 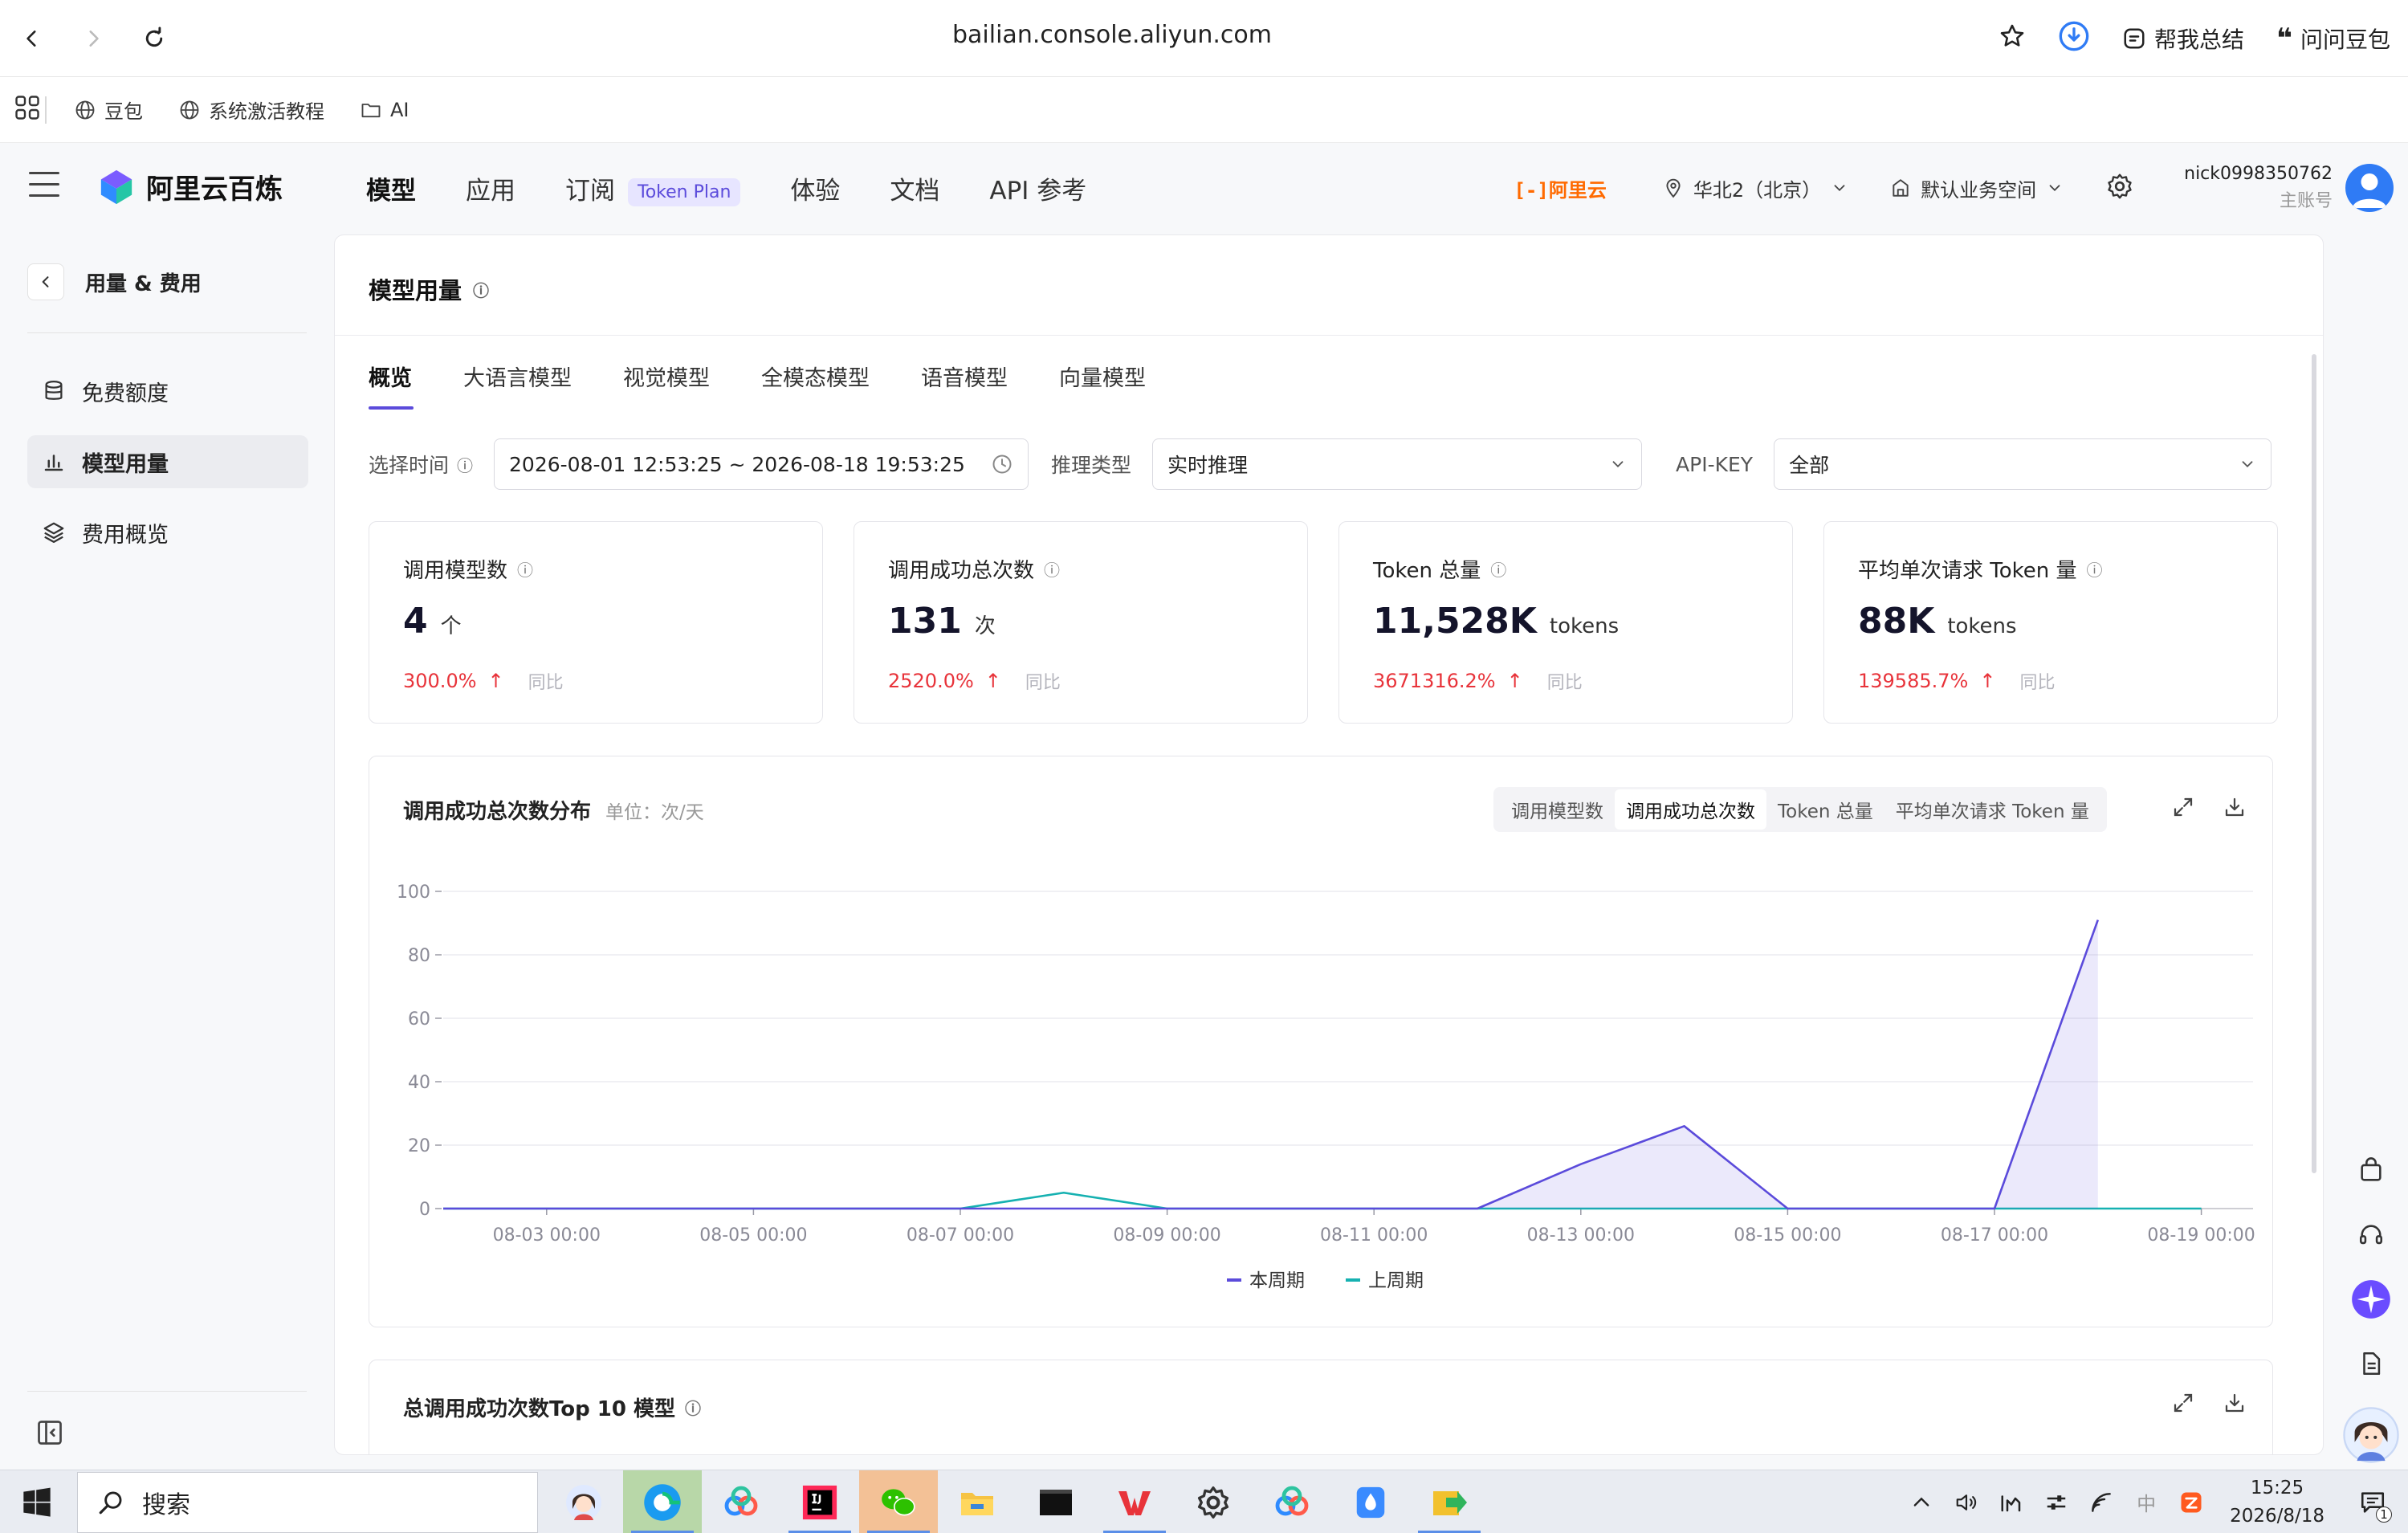 I want to click on taskbar-app-wps-icon, so click(x=1134, y=1501).